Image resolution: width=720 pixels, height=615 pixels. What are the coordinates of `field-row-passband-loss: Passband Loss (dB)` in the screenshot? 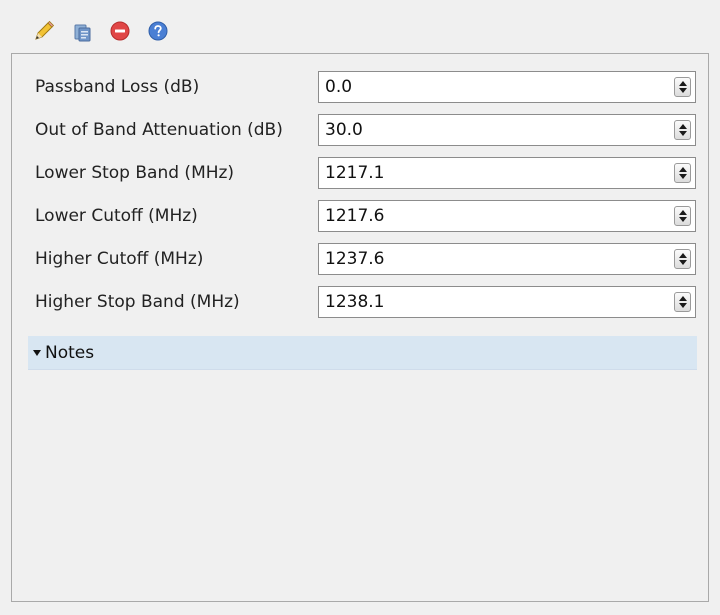 It's located at (360, 87).